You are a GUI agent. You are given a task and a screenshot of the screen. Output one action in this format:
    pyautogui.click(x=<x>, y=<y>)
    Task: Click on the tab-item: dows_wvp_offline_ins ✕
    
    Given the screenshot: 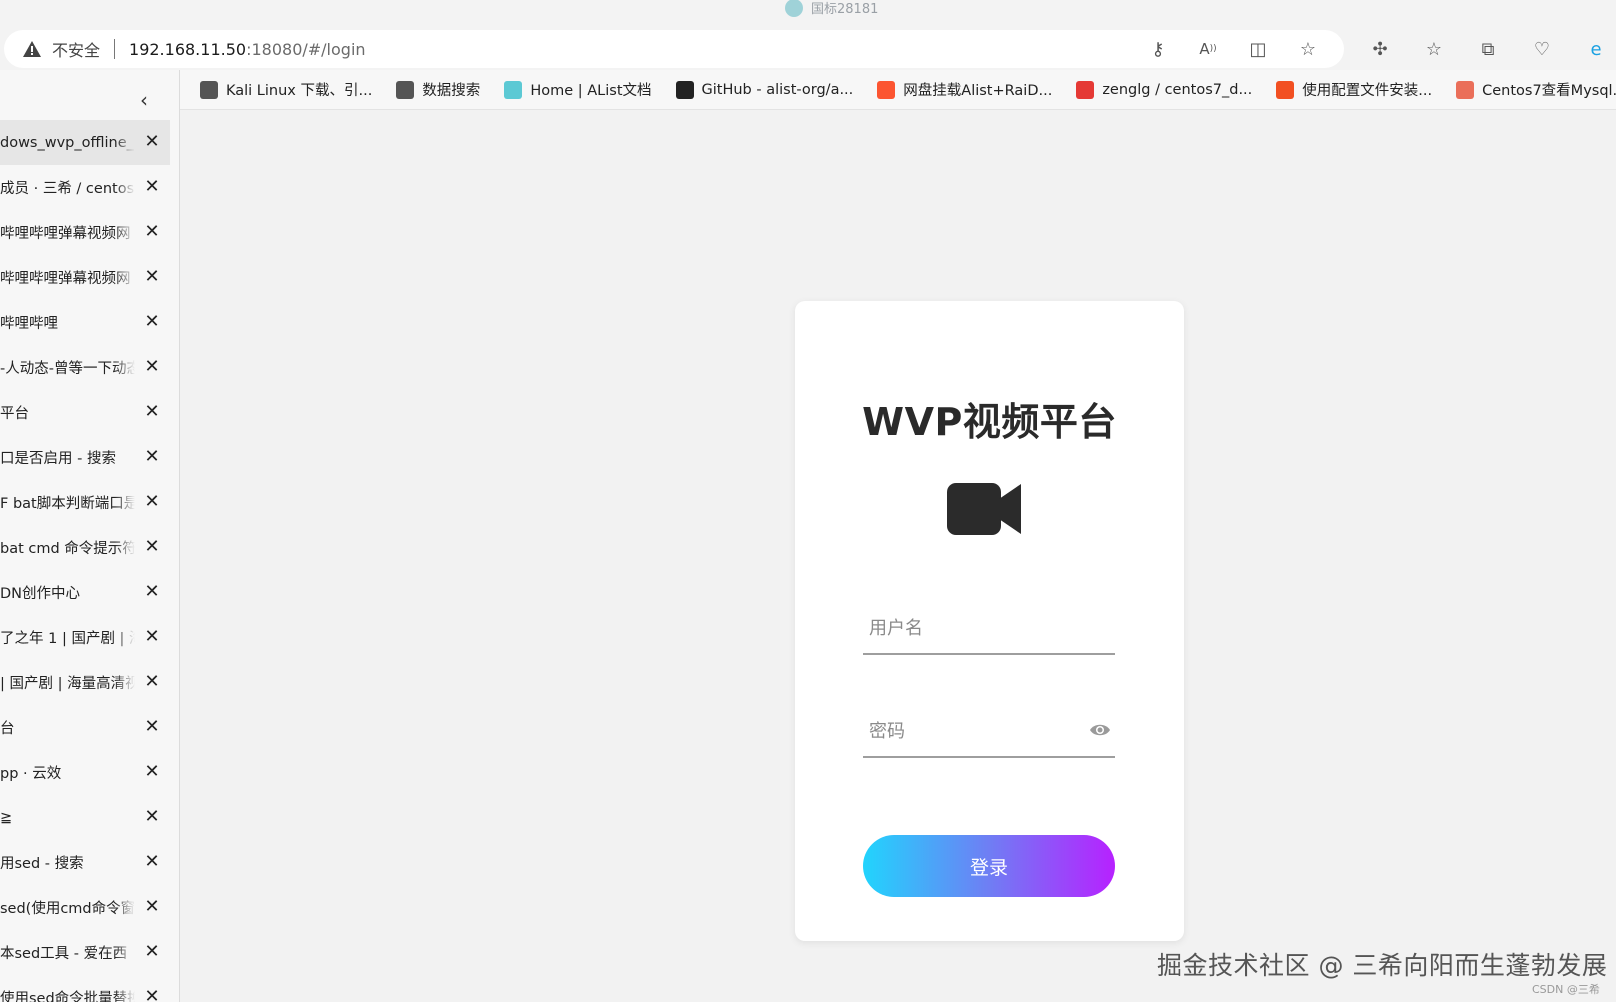 What is the action you would take?
    pyautogui.click(x=85, y=142)
    